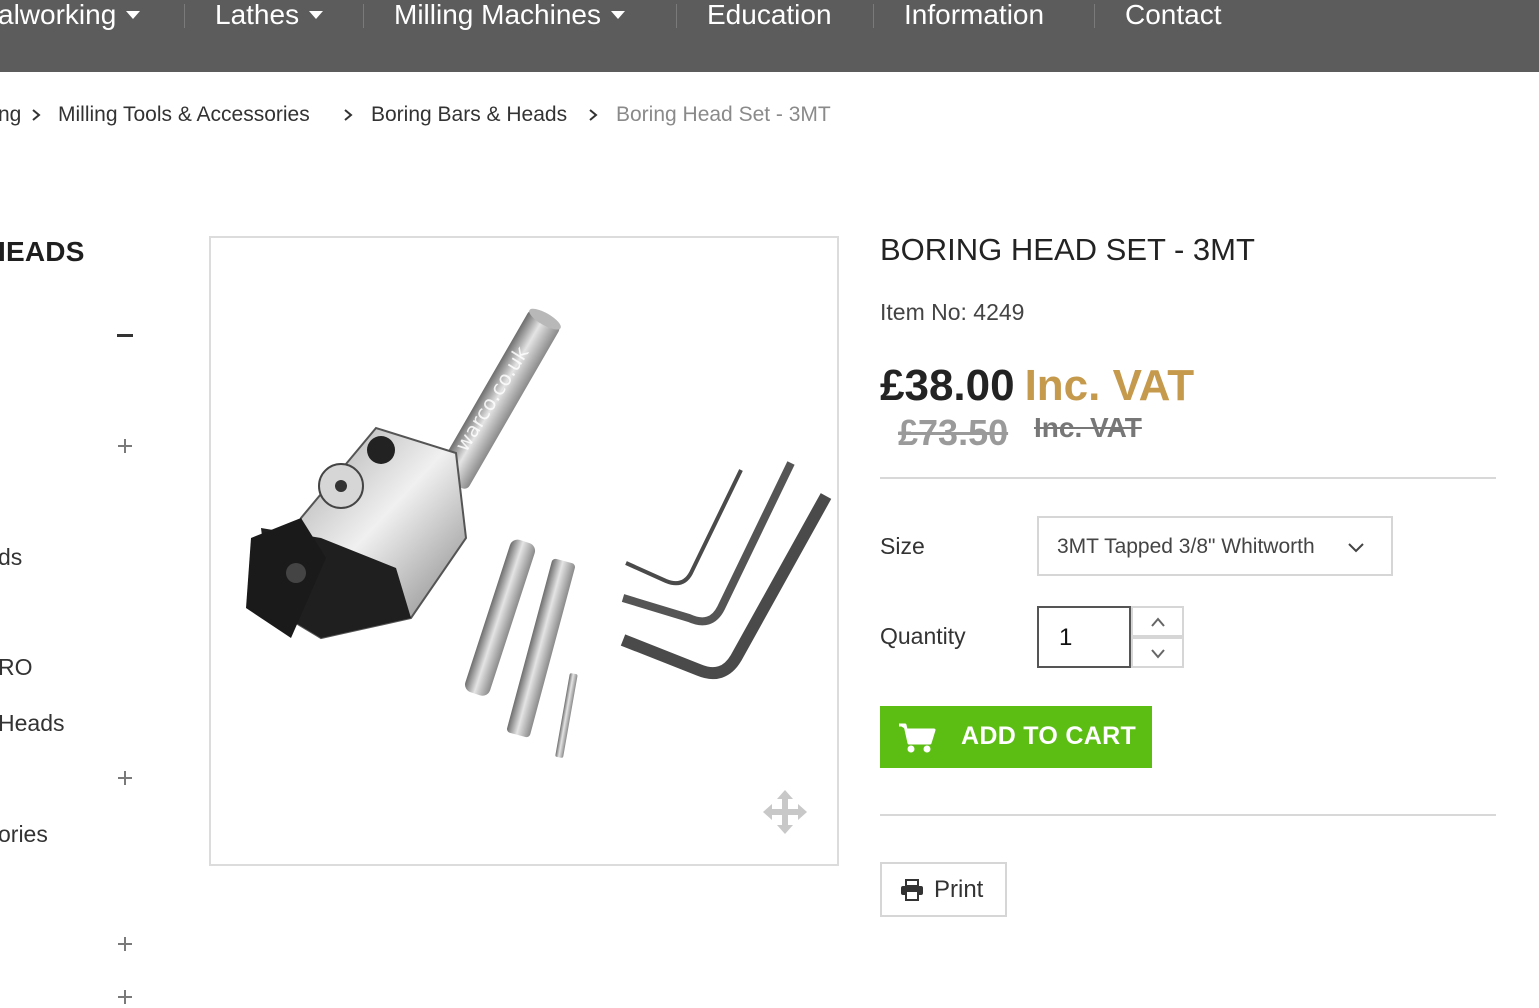 The width and height of the screenshot is (1539, 1008). What do you see at coordinates (1173, 15) in the screenshot?
I see `nav-label: Contact` at bounding box center [1173, 15].